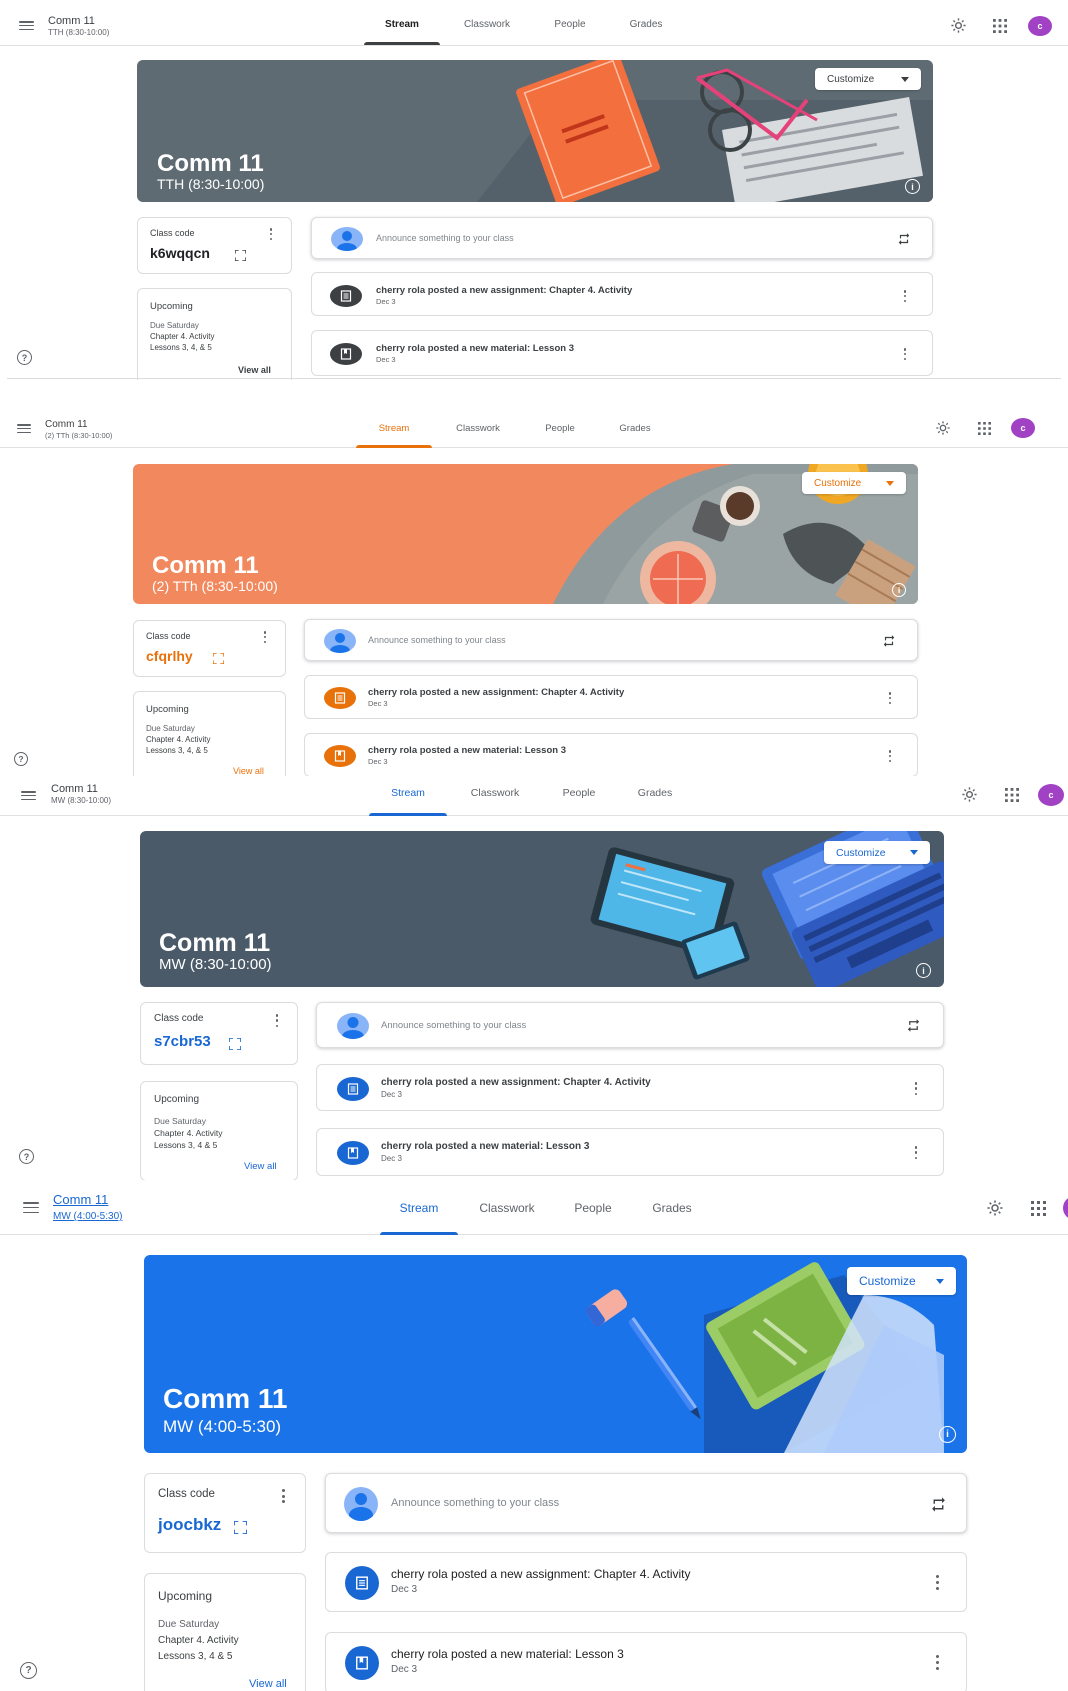 The height and width of the screenshot is (1691, 1068). Describe the element at coordinates (1065, 1208) in the screenshot. I see `account-avatar` at that location.